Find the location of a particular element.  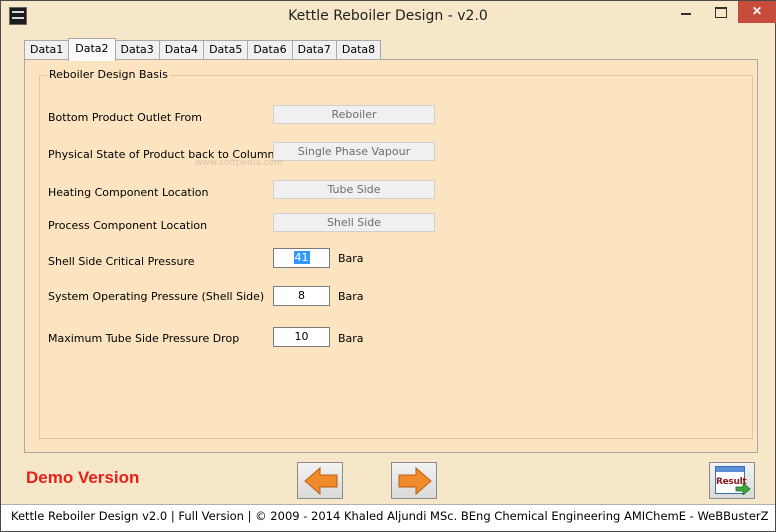

process-location-label: Process Component Location is located at coordinates (128, 225).